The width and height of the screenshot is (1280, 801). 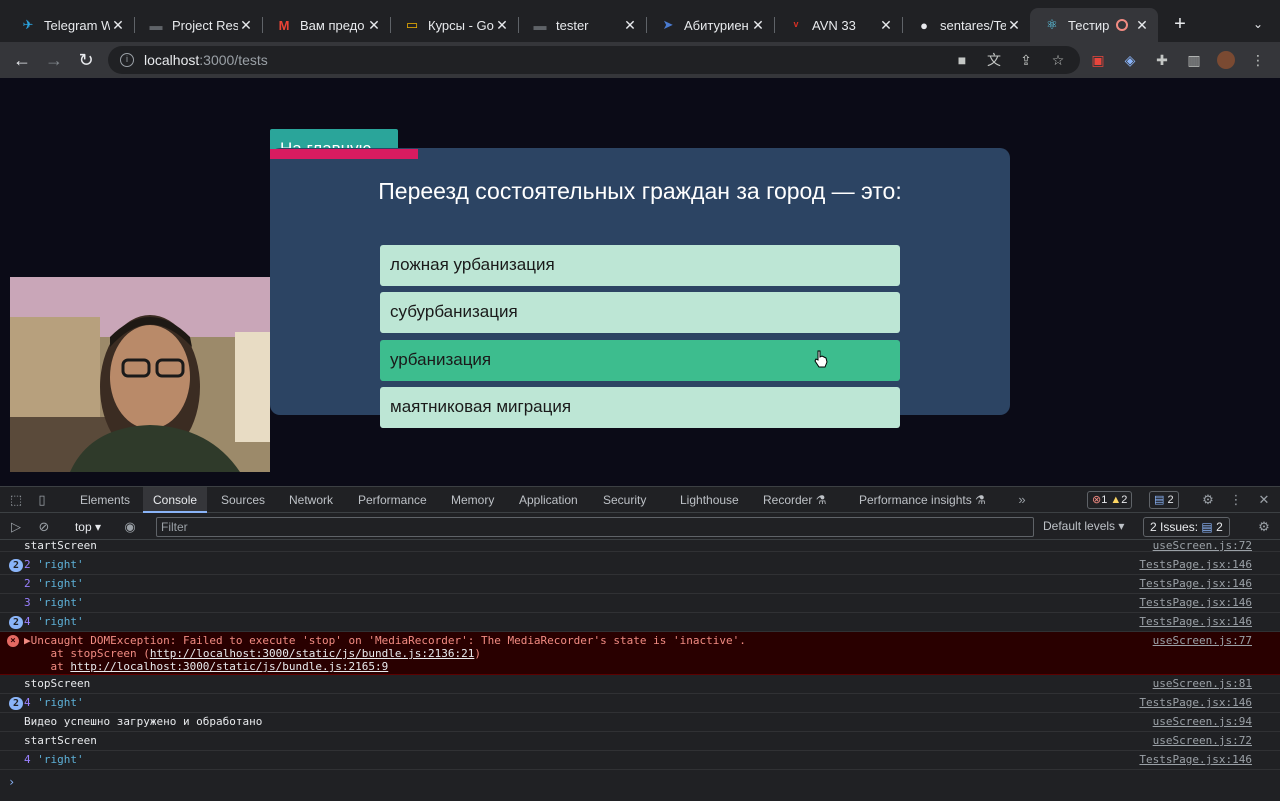 I want to click on browser-tab-5: ▬ tester ✕, so click(x=582, y=25).